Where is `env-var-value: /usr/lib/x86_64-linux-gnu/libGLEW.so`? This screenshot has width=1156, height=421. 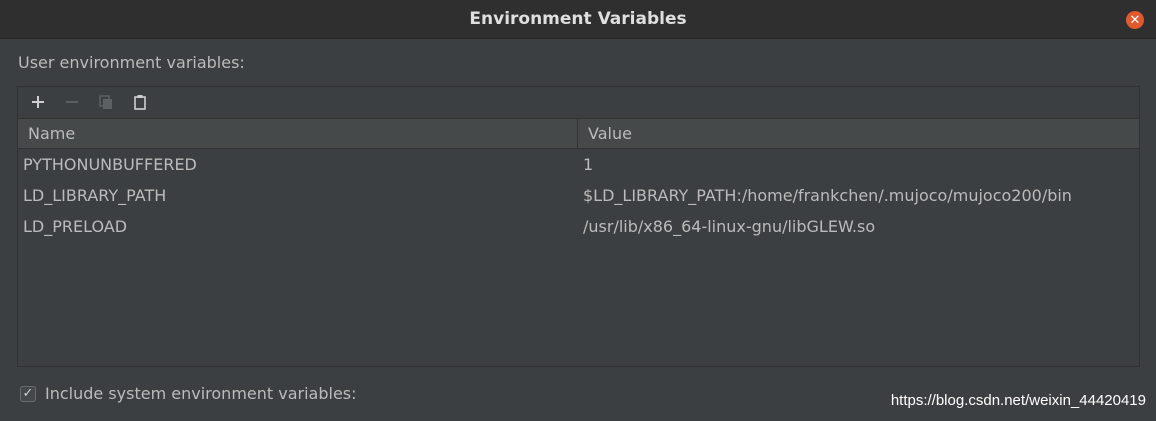
env-var-value: /usr/lib/x86_64-linux-gnu/libGLEW.so is located at coordinates (858, 226).